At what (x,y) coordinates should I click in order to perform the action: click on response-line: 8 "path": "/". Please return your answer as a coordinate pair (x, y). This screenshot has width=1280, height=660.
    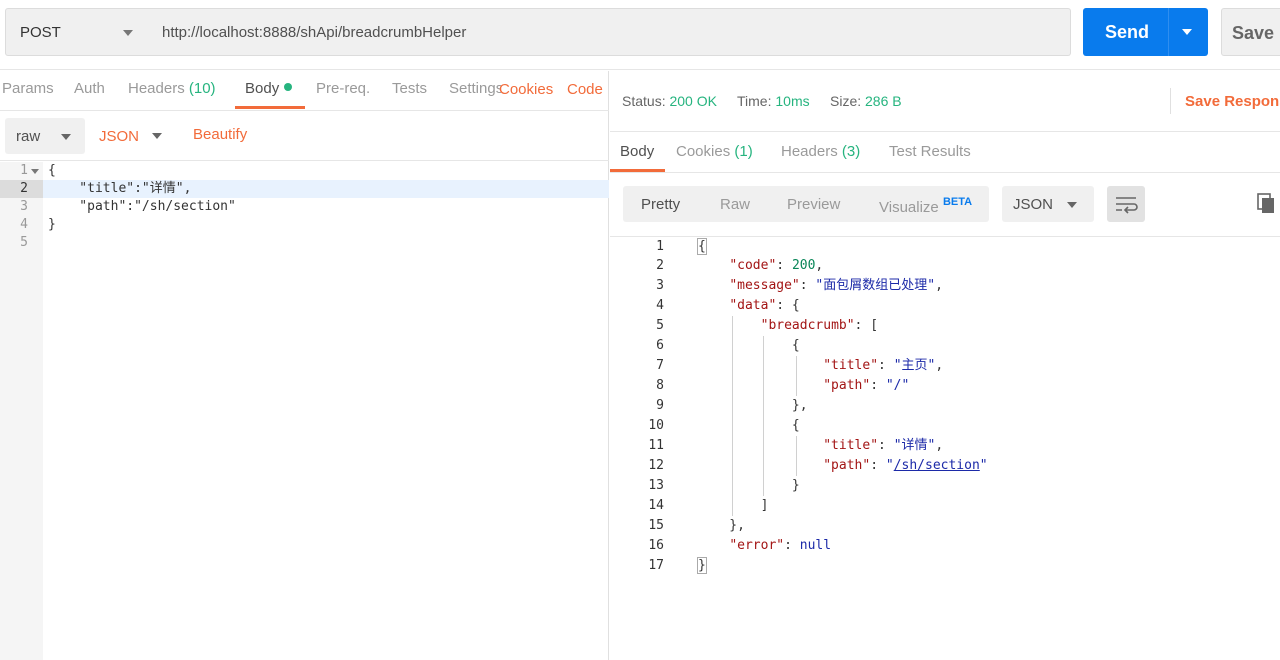
    Looking at the image, I should click on (945, 386).